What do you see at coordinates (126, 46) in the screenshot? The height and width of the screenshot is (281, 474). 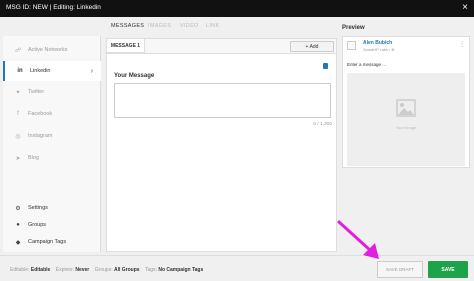 I see `message-1-tab: MESSAGE 1` at bounding box center [126, 46].